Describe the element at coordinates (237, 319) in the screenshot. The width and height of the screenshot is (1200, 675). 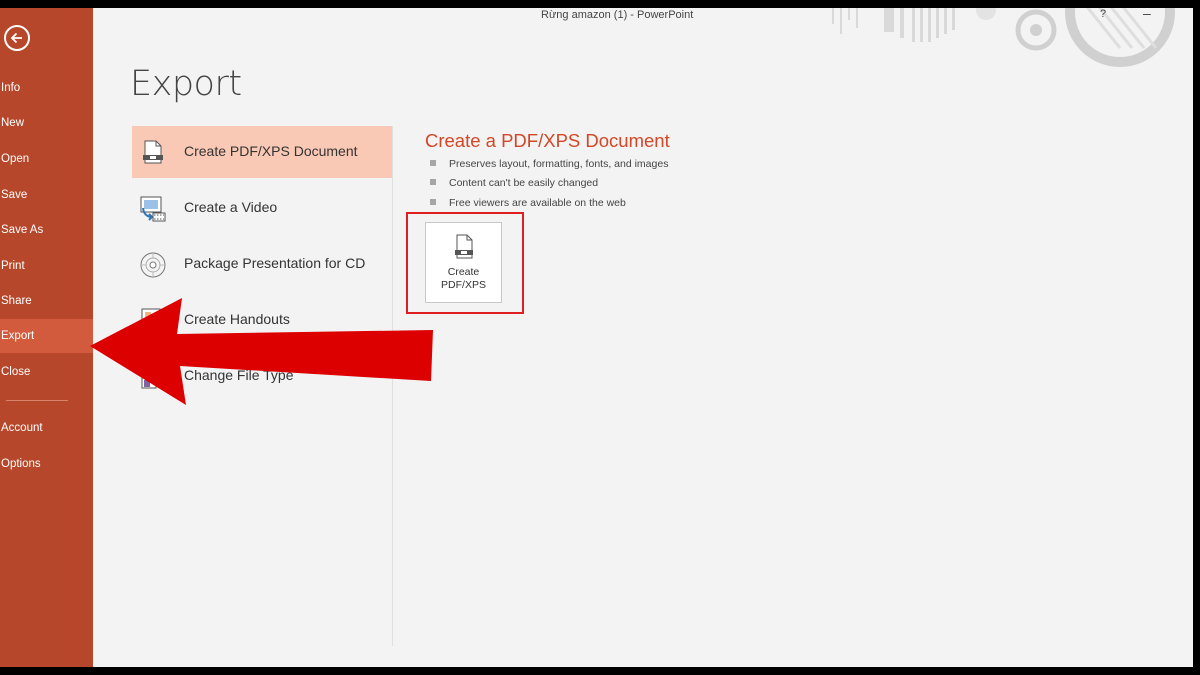
I see `option-label: Create Handouts` at that location.